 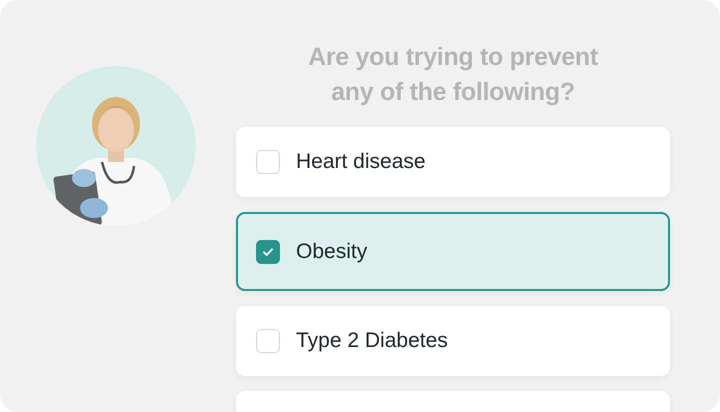 What do you see at coordinates (372, 341) in the screenshot?
I see `option-label: Type 2 Diabetes` at bounding box center [372, 341].